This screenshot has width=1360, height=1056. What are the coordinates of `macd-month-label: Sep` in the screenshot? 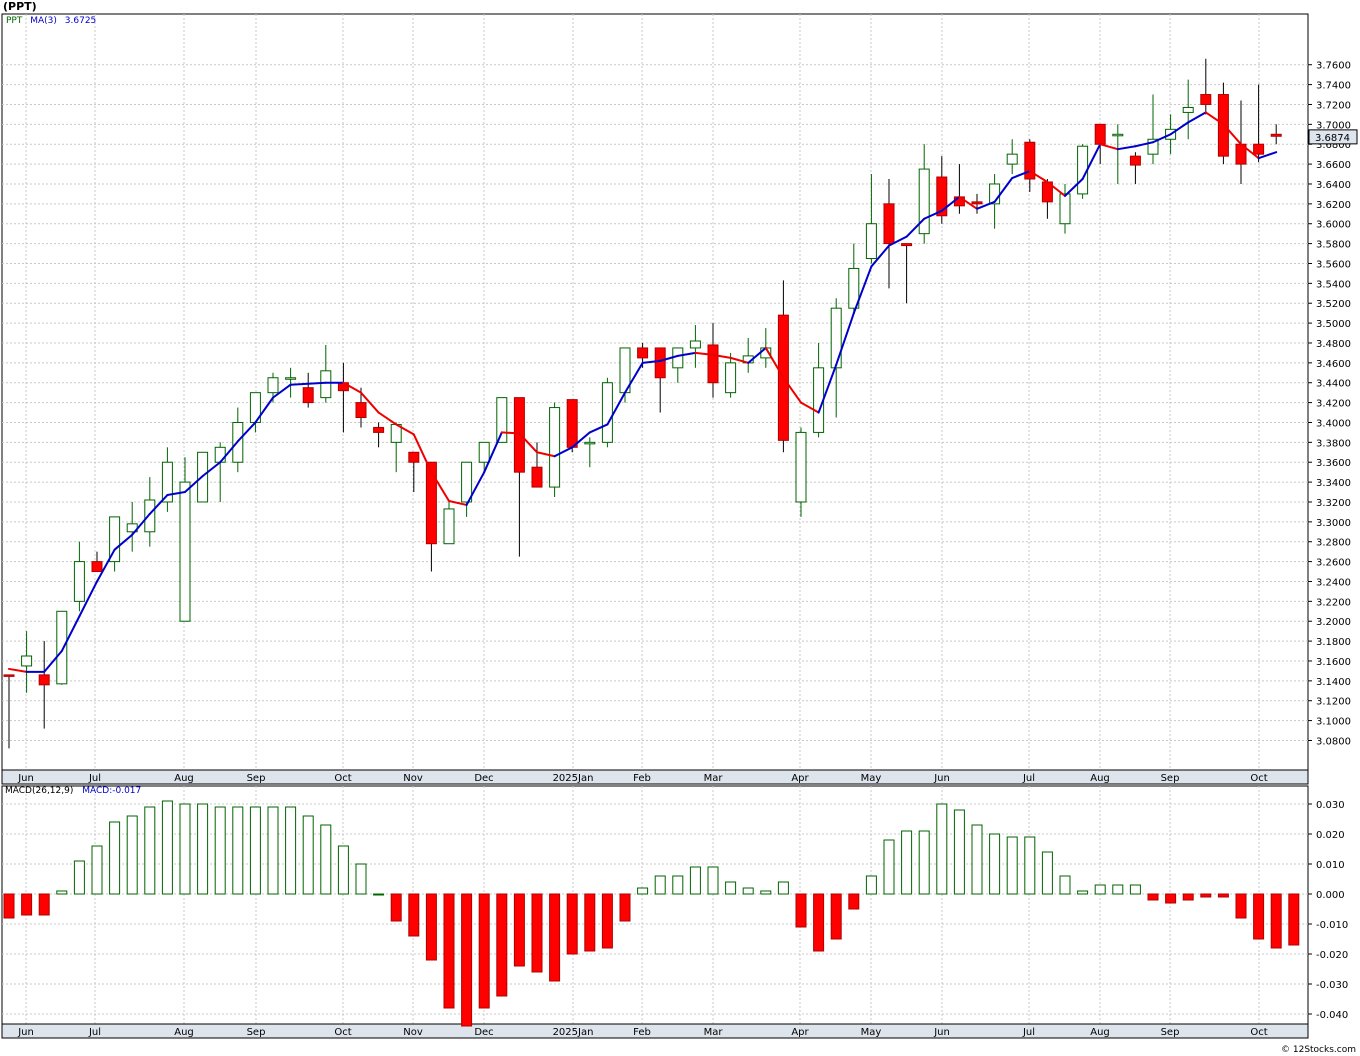 It's located at (256, 1032).